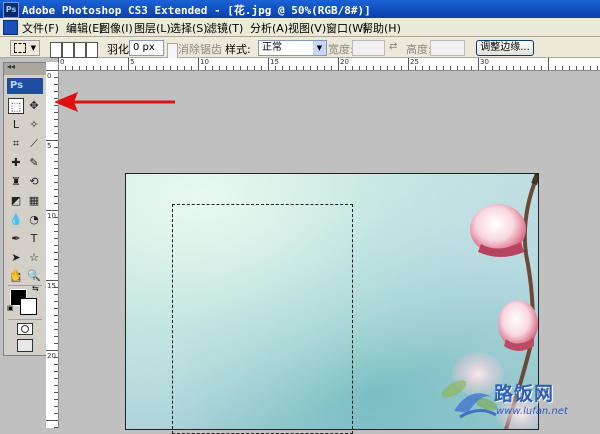  Describe the element at coordinates (172, 51) in the screenshot. I see `antialias-checkbox` at that location.